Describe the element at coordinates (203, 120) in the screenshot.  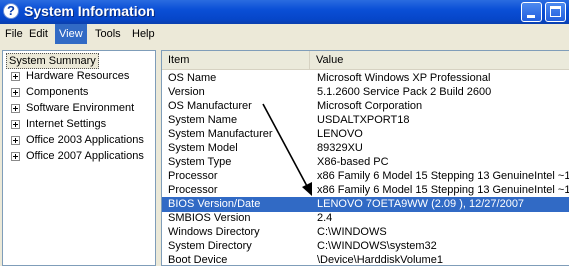
I see `row-item: System Name` at that location.